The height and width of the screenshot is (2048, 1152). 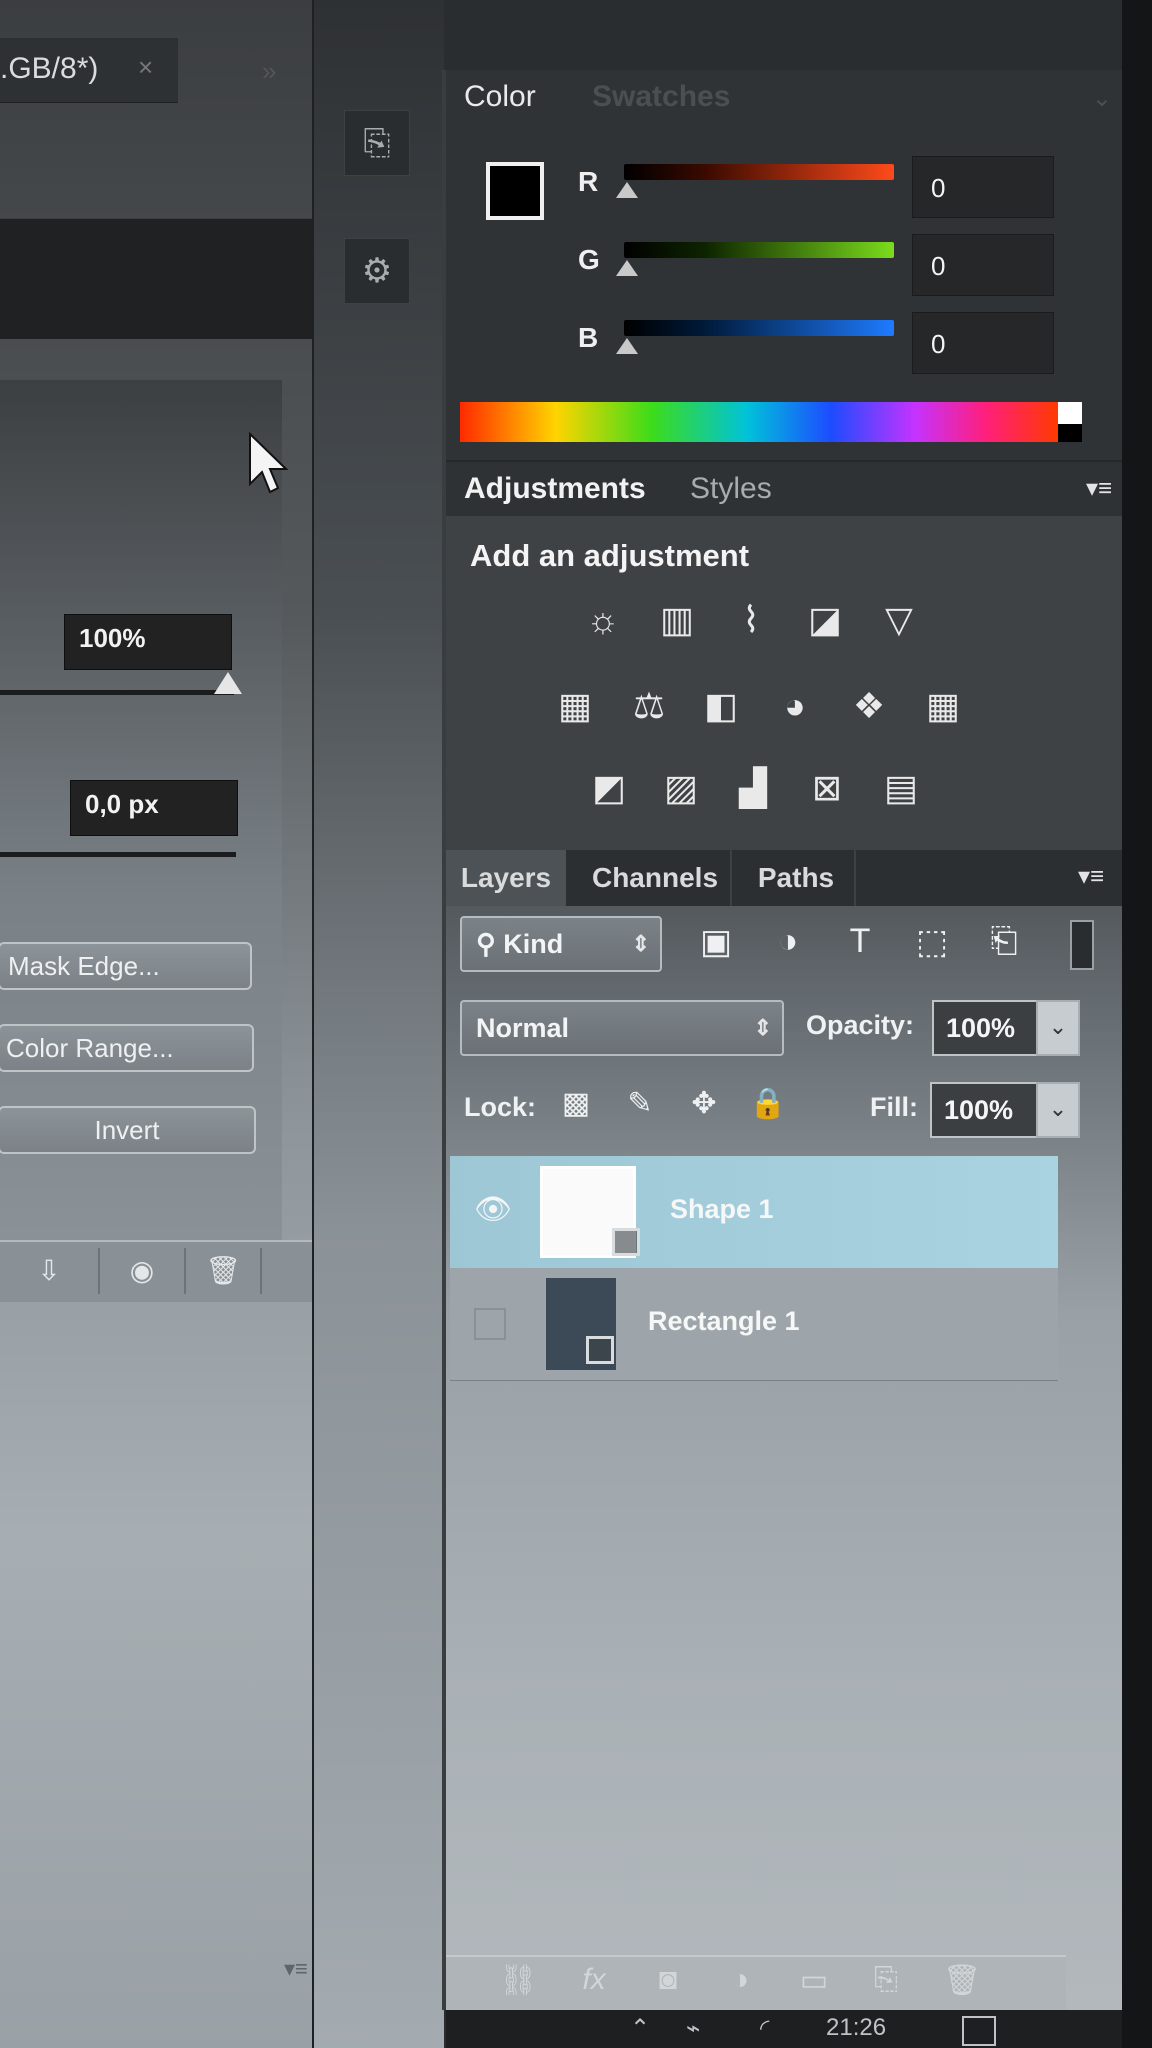 I want to click on density-field: 100%, so click(x=148, y=642).